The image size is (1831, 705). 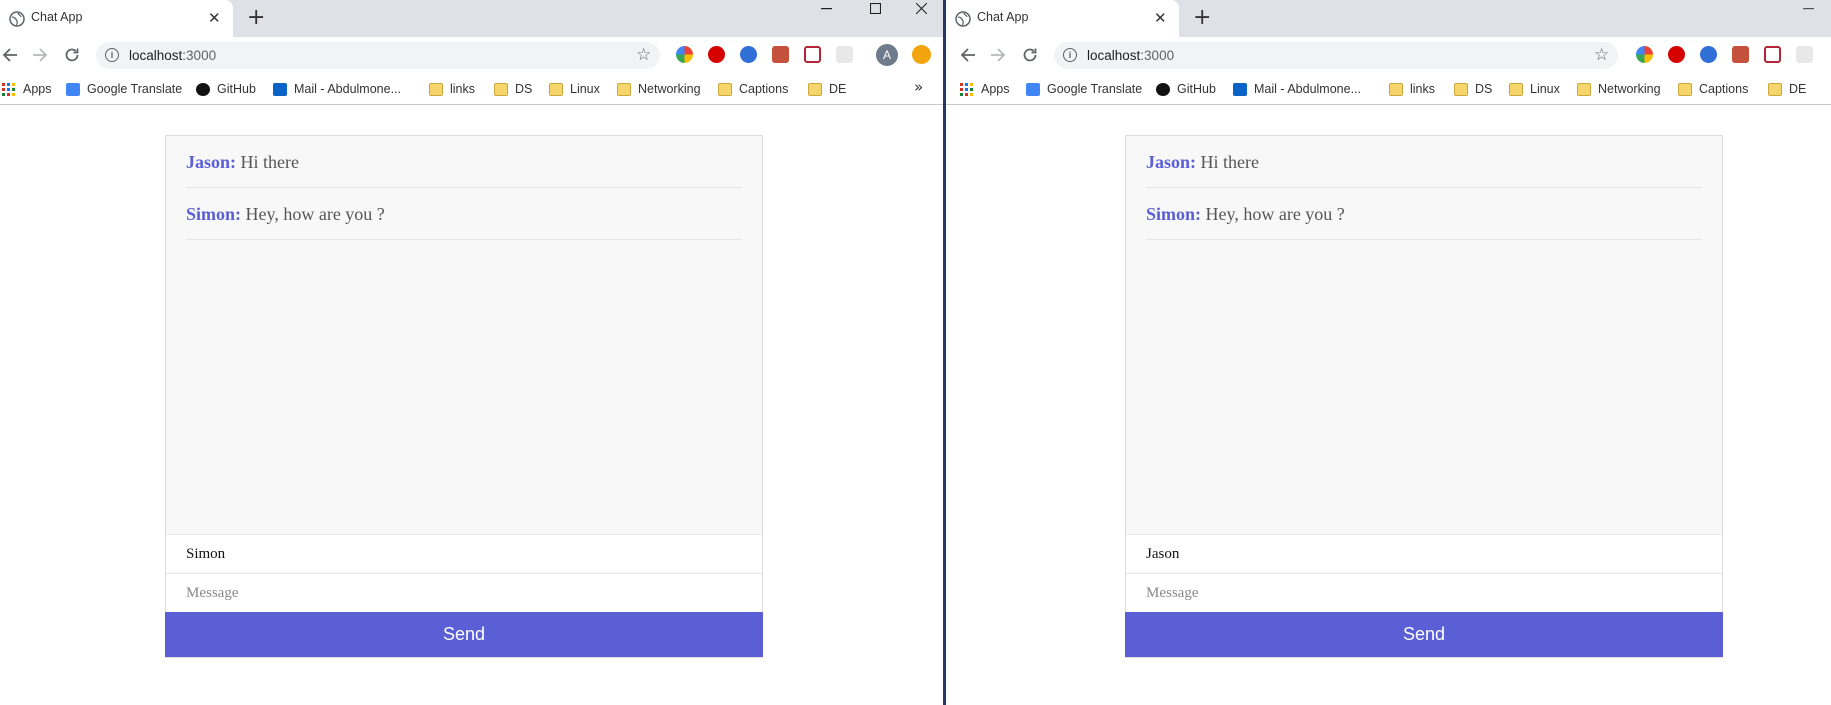 I want to click on outlook-icon, so click(x=280, y=89).